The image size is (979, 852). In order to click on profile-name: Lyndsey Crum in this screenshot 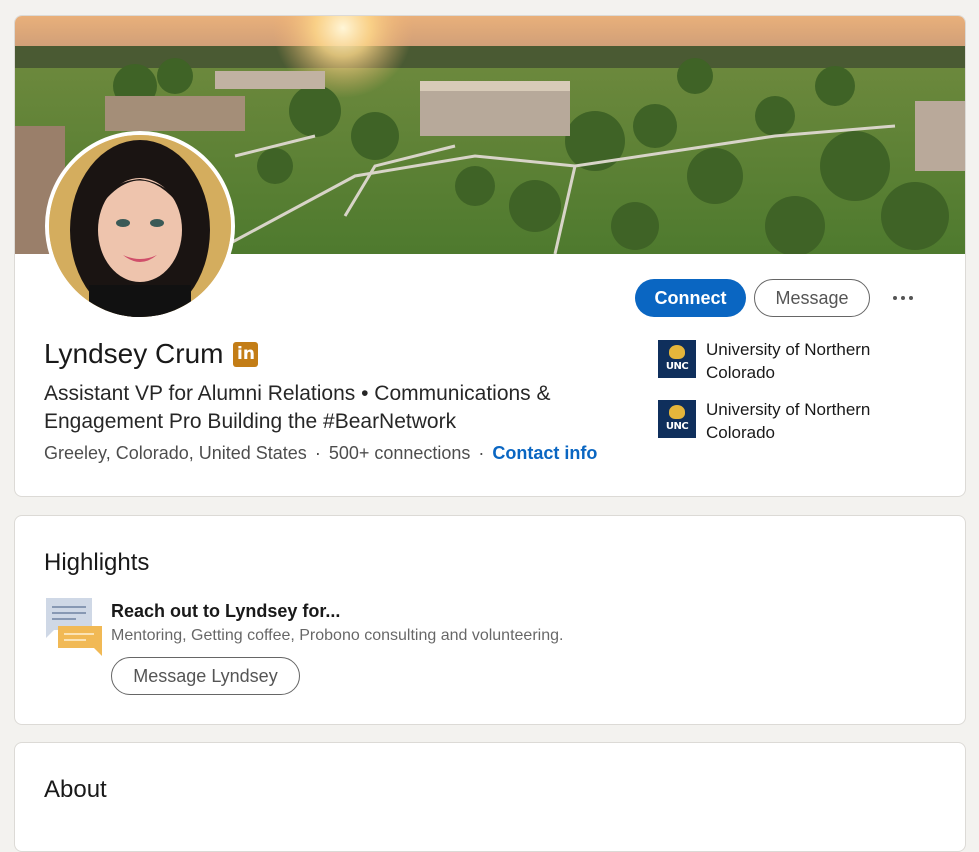, I will do `click(134, 353)`.